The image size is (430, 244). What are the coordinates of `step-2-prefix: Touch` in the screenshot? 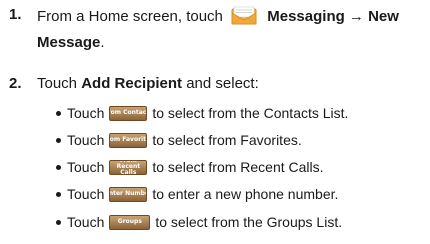 It's located at (57, 83).